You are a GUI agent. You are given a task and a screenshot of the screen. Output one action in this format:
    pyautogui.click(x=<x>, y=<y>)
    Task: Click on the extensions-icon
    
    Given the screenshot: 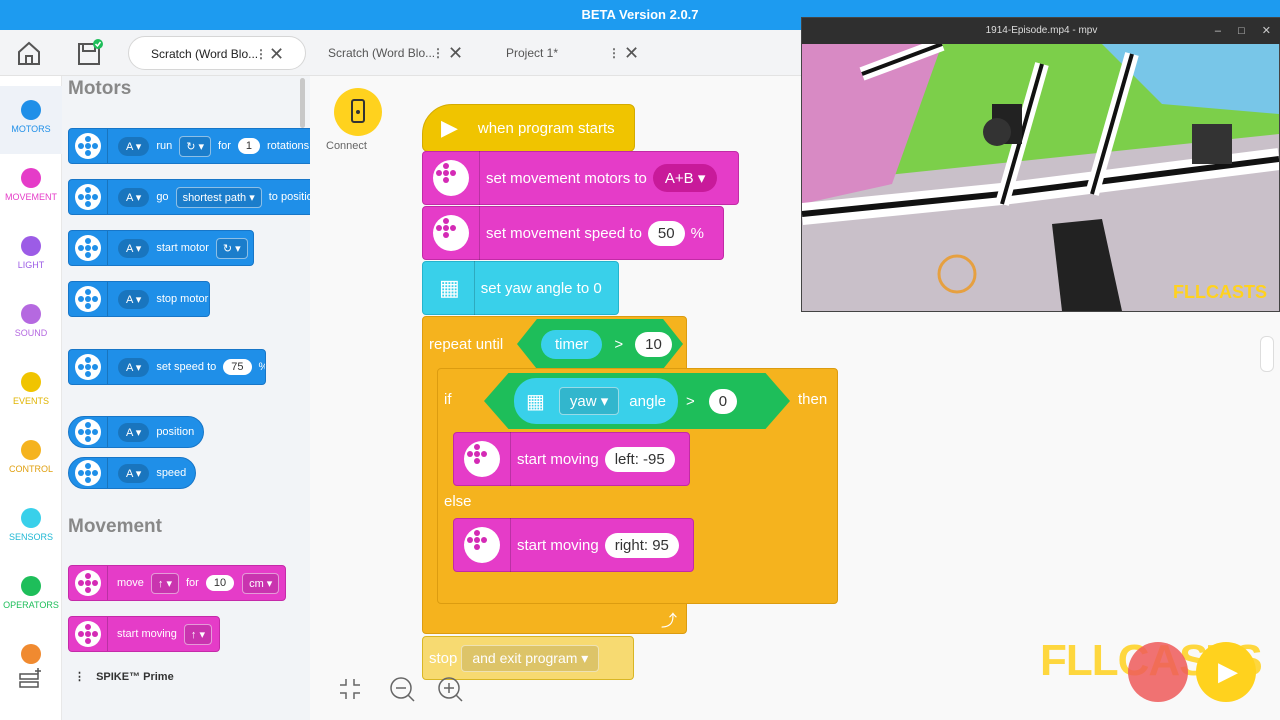 What is the action you would take?
    pyautogui.click(x=31, y=681)
    